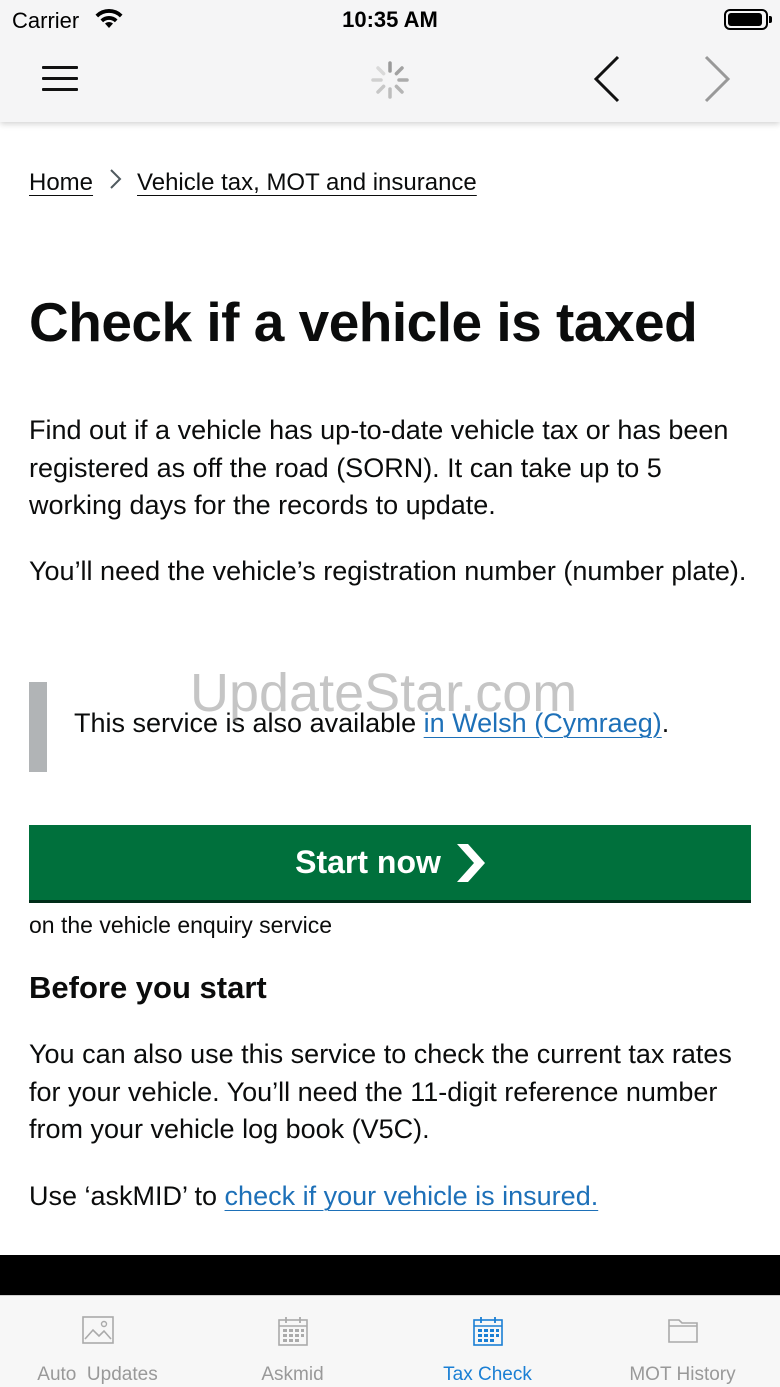  I want to click on tab-auto-updates: Auto Updates, so click(97, 1341).